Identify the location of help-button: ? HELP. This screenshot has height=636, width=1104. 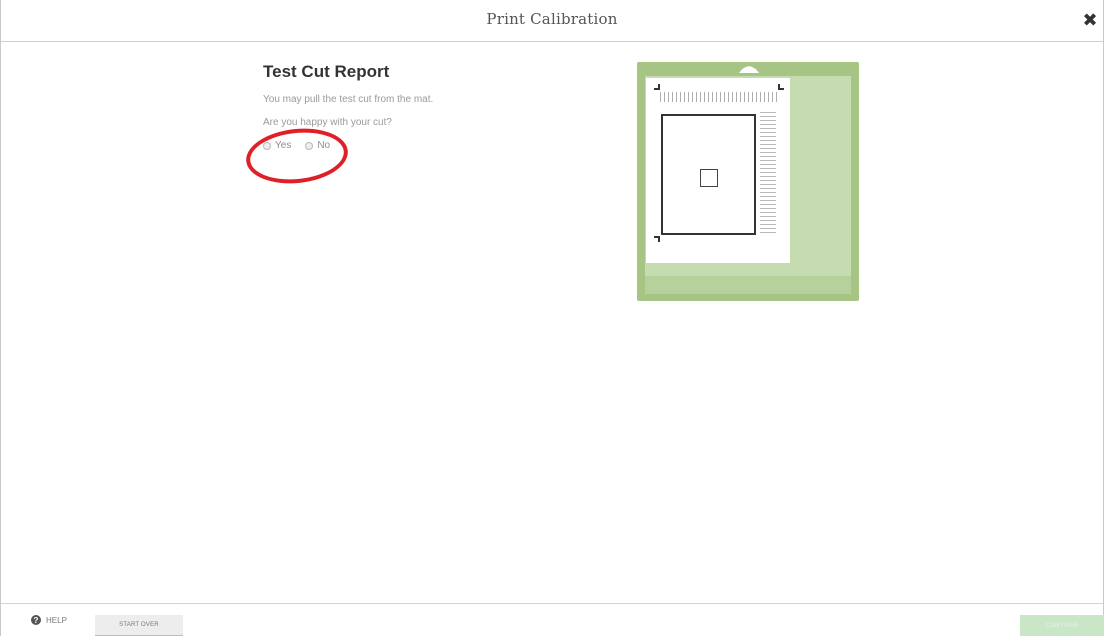
(49, 620).